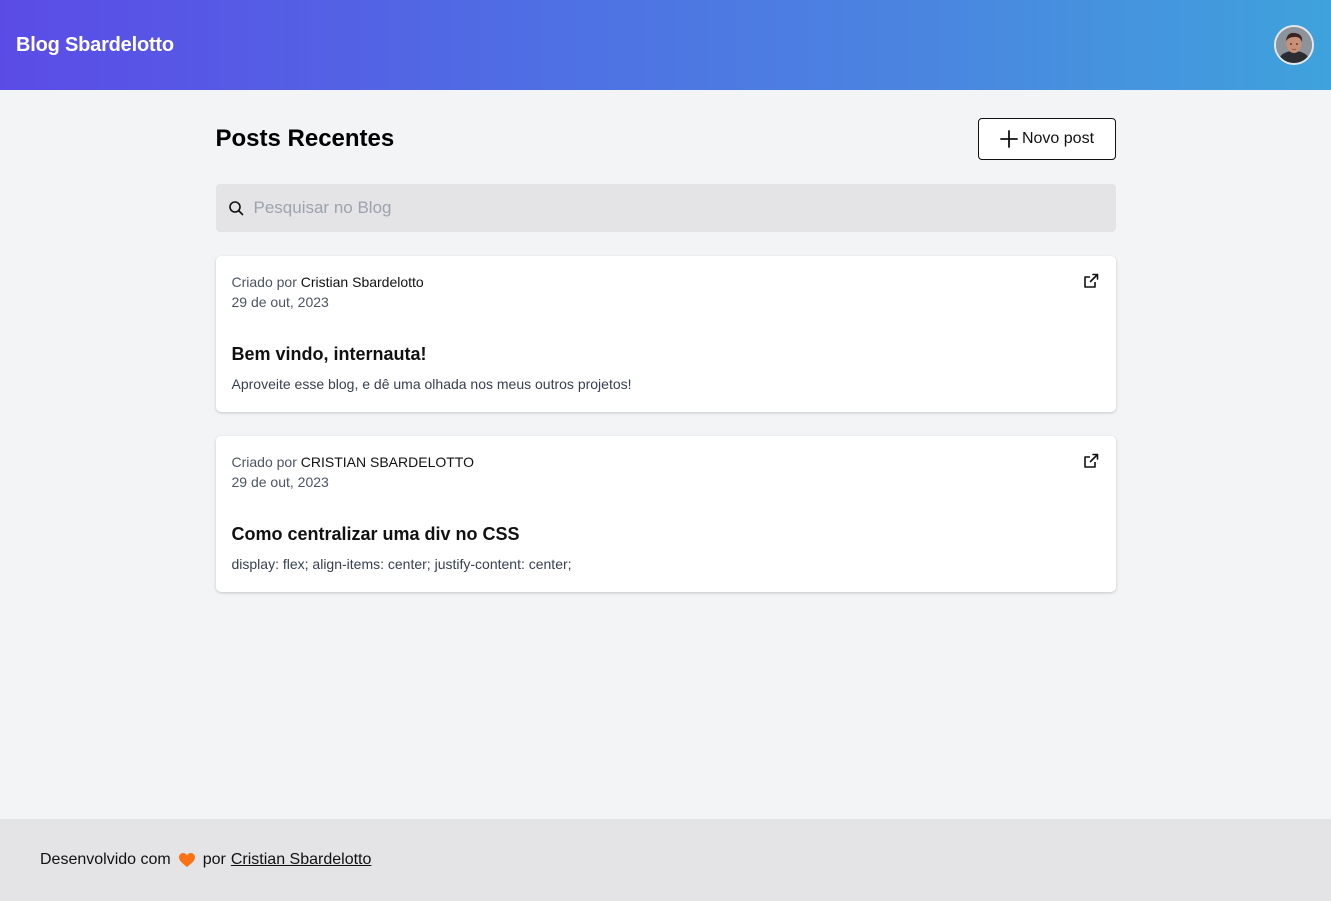 The width and height of the screenshot is (1331, 901). I want to click on heart-icon, so click(187, 860).